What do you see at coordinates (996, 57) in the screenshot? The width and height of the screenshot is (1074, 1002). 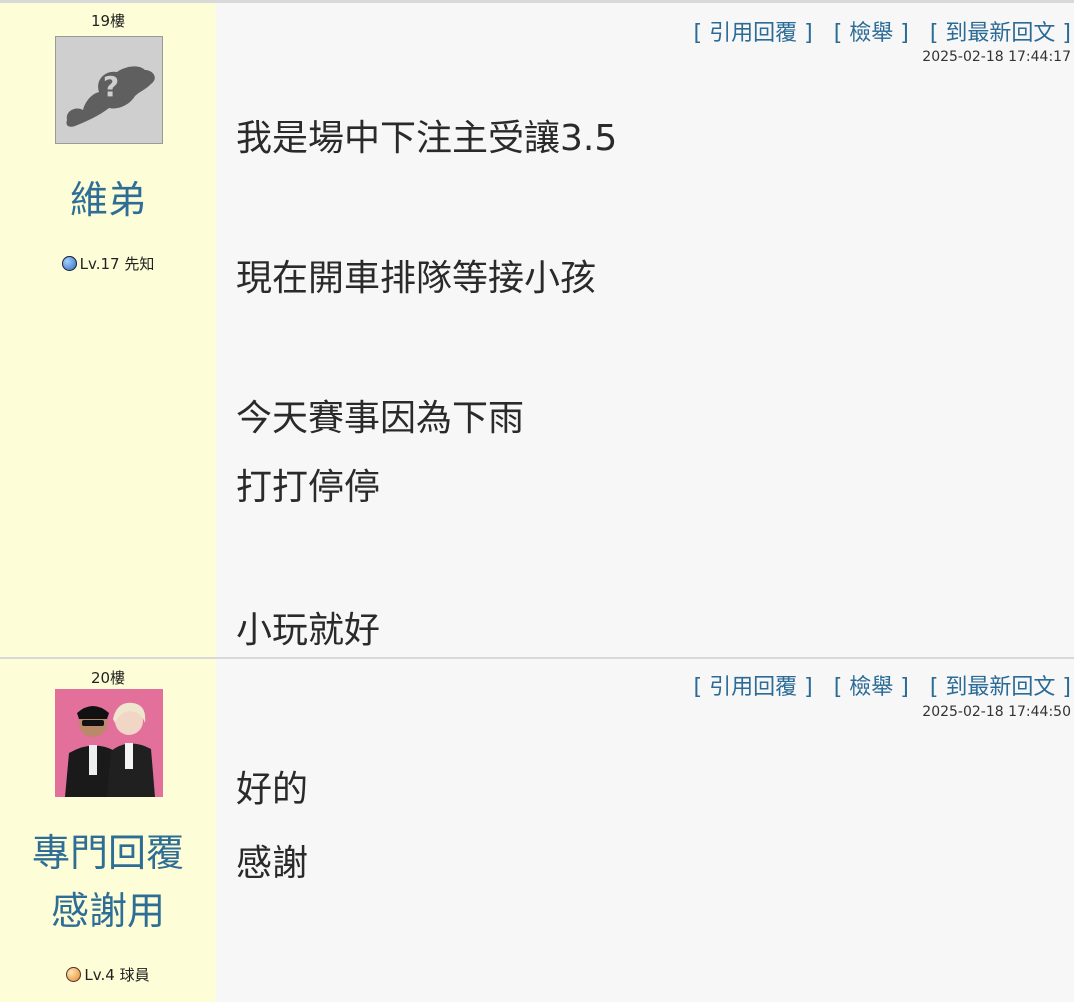 I see `post-timestamp: 2025-02-18 17:44:17` at bounding box center [996, 57].